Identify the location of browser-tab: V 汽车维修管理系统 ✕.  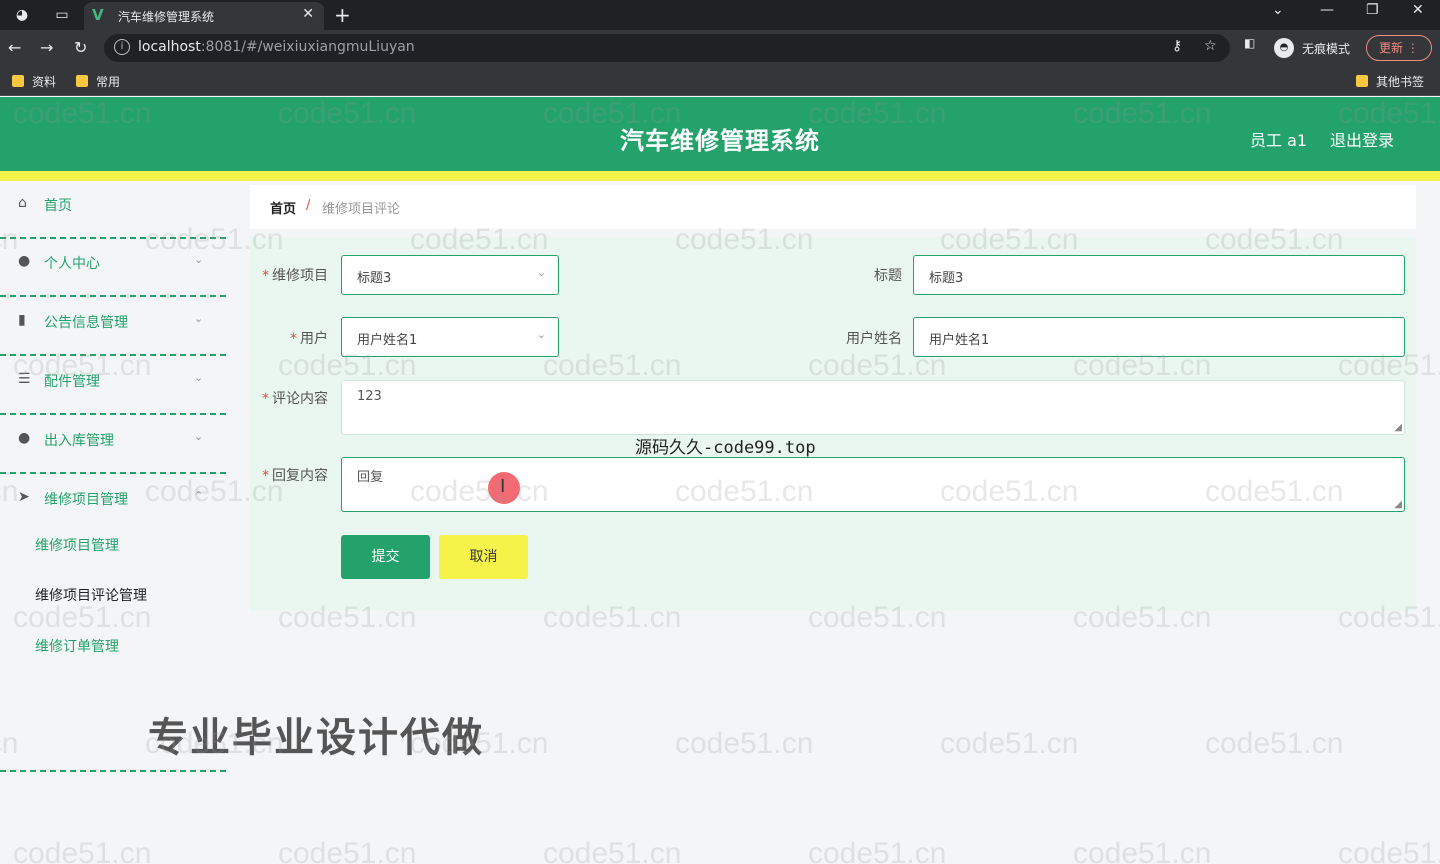
(204, 16).